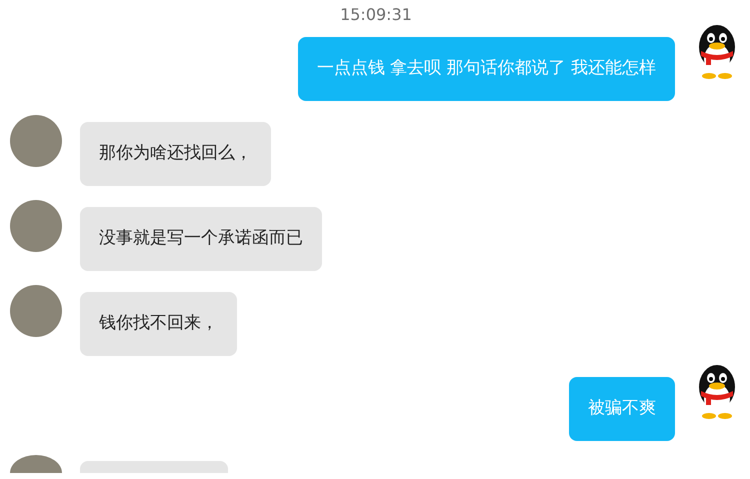 The width and height of the screenshot is (750, 479). What do you see at coordinates (486, 69) in the screenshot?
I see `message-bubble: 一点点钱 拿去呗 那句话你都说了 我还能怎样` at bounding box center [486, 69].